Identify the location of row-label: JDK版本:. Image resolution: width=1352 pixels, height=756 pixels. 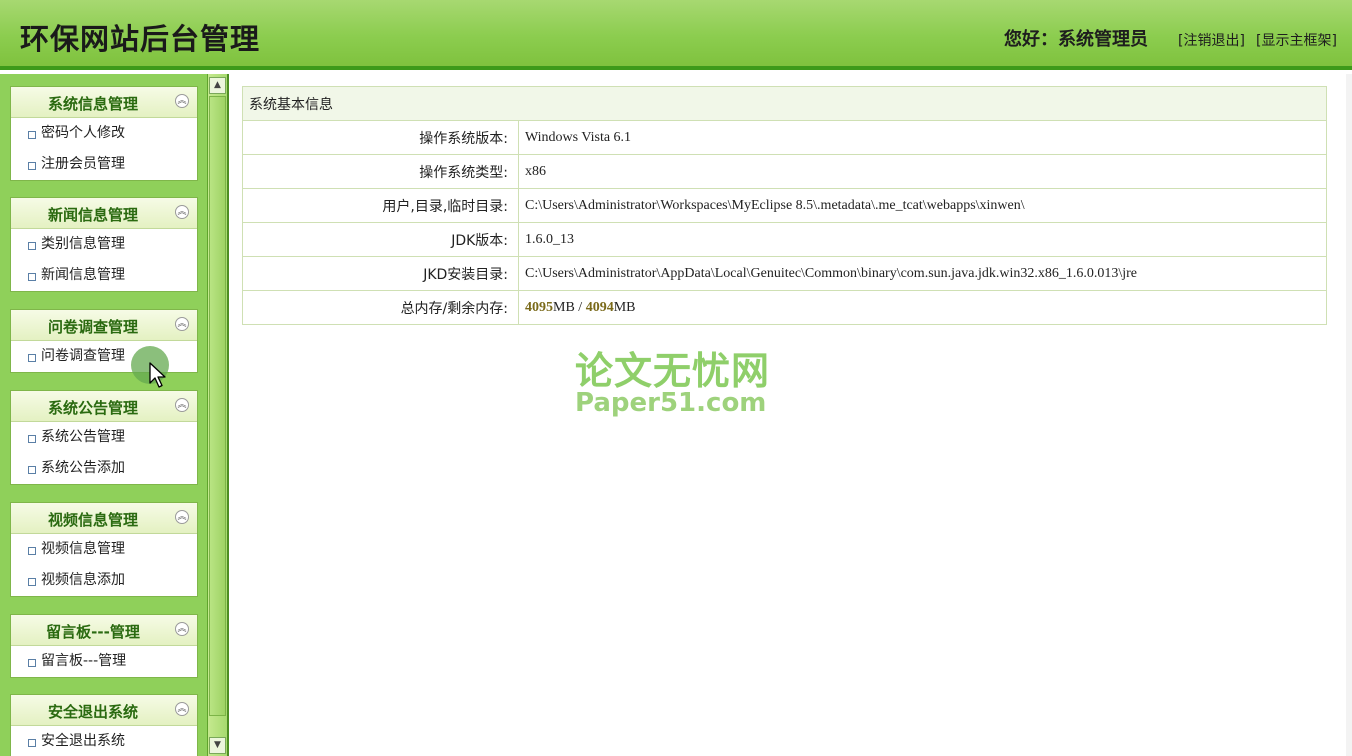
(380, 239).